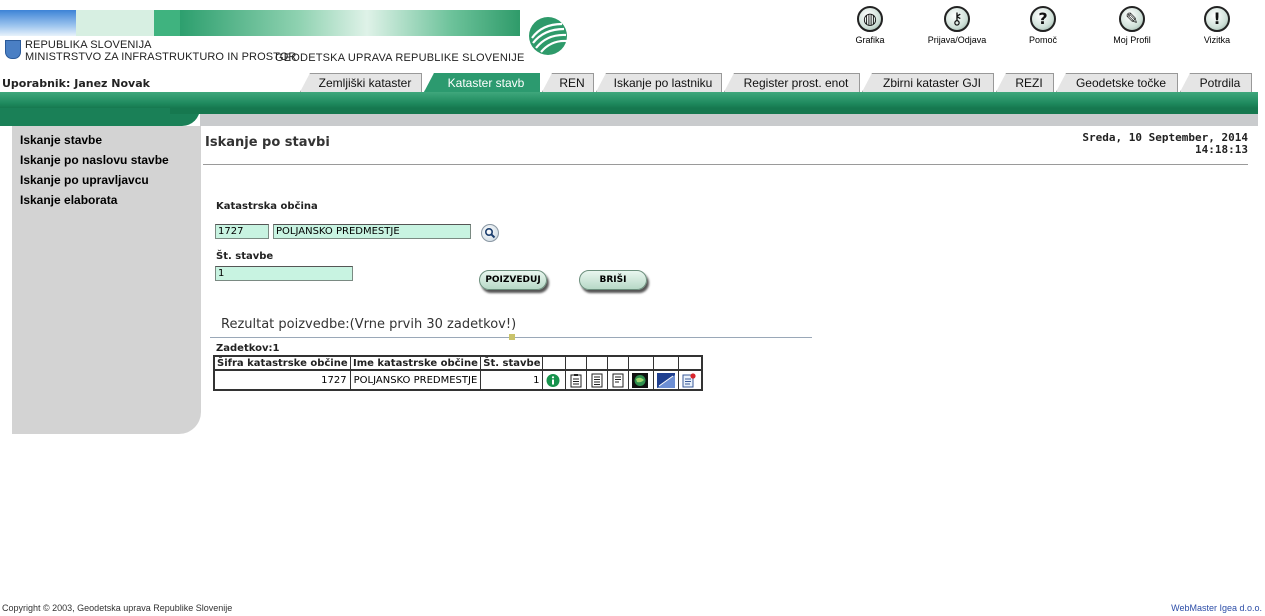 The height and width of the screenshot is (616, 1265). I want to click on sidebar-item-iskanje-po-naslovu: Iskanje po naslovu stavbe, so click(110, 160).